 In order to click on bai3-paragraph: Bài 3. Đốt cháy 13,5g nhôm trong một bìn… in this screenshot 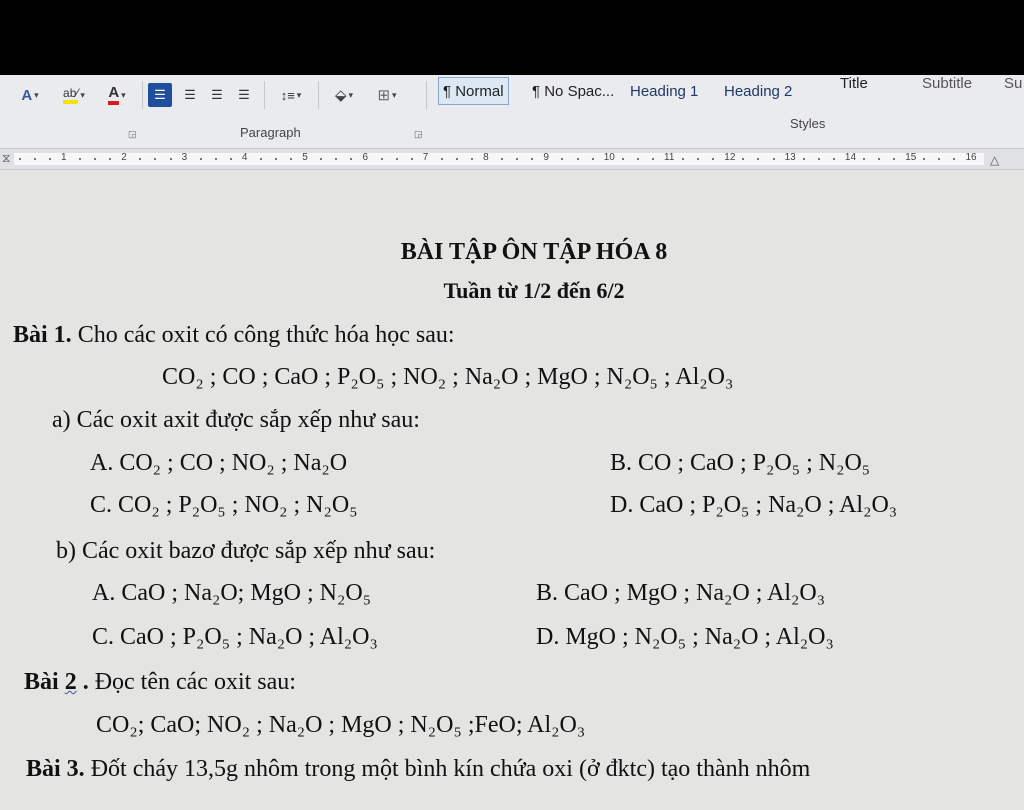, I will do `click(418, 769)`.